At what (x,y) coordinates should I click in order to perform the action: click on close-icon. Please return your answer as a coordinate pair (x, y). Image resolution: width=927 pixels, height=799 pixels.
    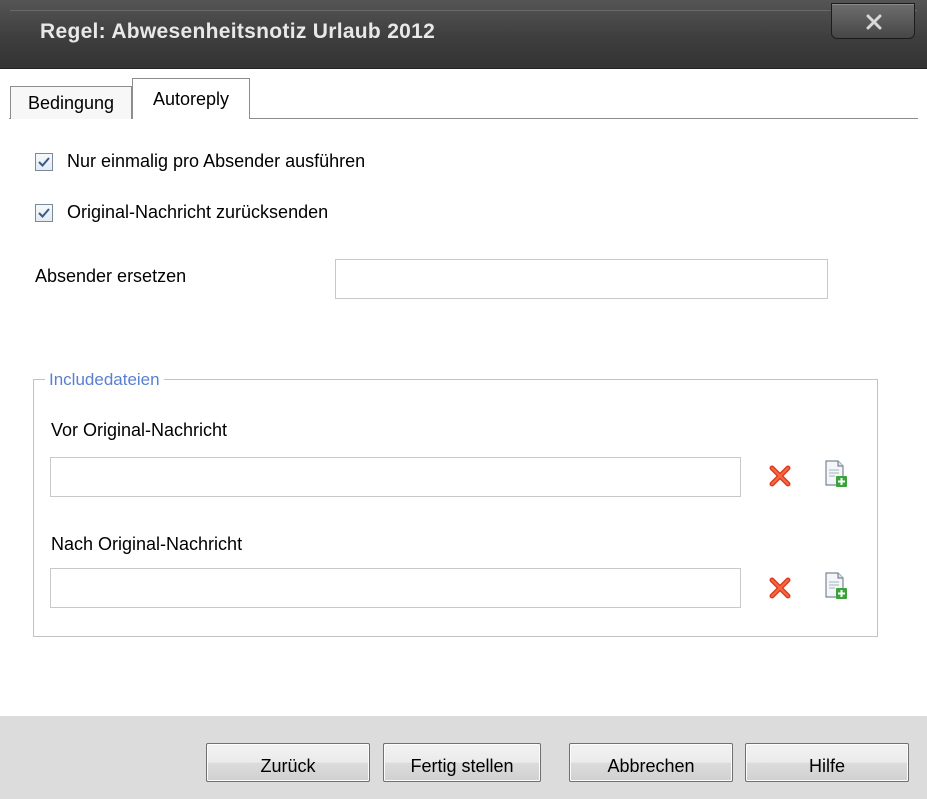
    Looking at the image, I should click on (874, 22).